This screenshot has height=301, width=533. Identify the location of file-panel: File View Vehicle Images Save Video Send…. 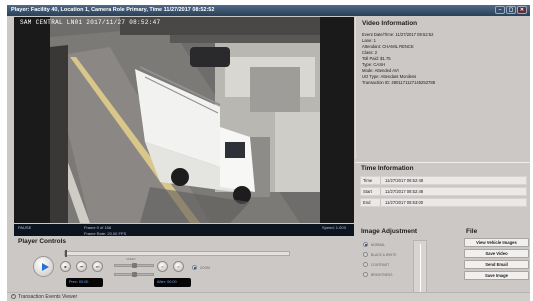
(496, 259).